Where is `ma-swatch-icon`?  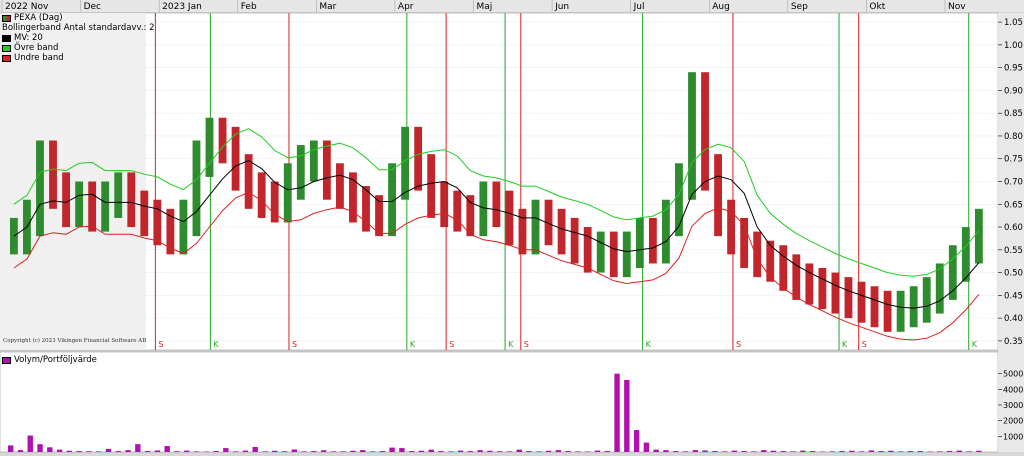
ma-swatch-icon is located at coordinates (6, 38).